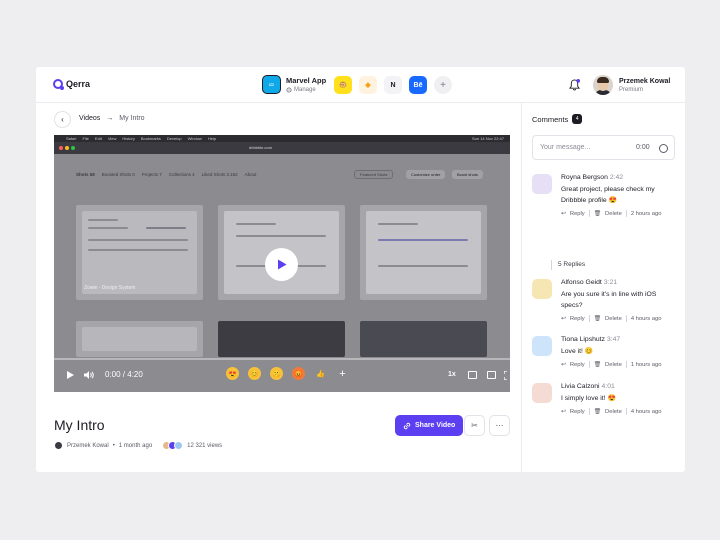  I want to click on integrations: 🐵 ◆ N Bē +, so click(393, 85).